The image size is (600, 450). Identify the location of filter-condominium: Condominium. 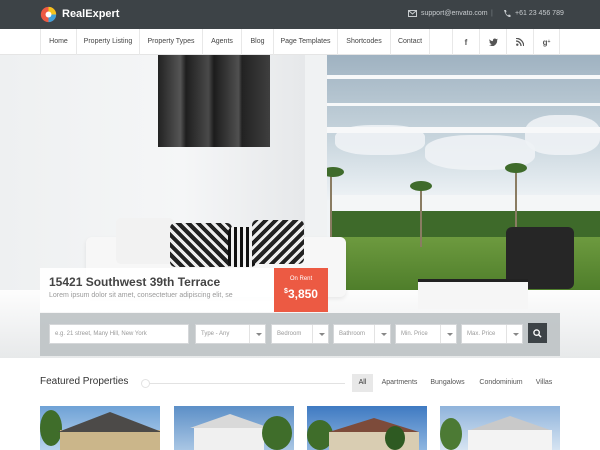
(501, 383).